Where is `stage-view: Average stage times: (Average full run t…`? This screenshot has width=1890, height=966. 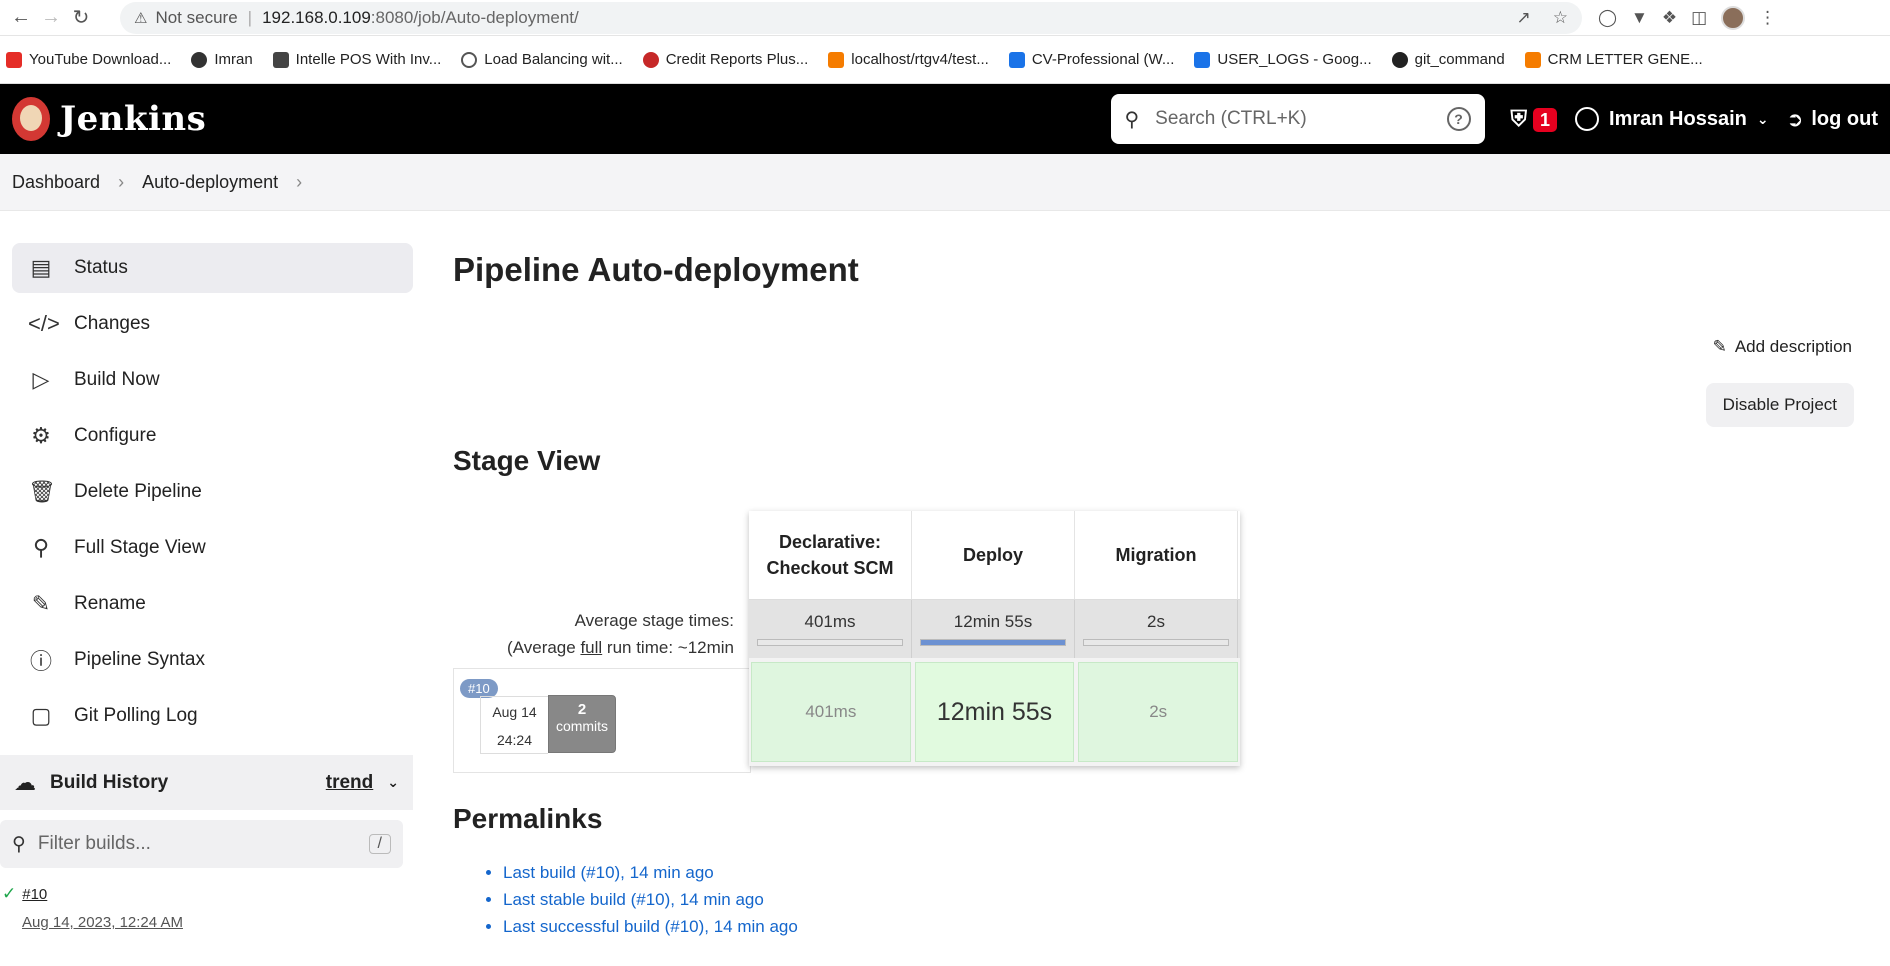 stage-view: Average stage times: (Average full run t… is located at coordinates (873, 642).